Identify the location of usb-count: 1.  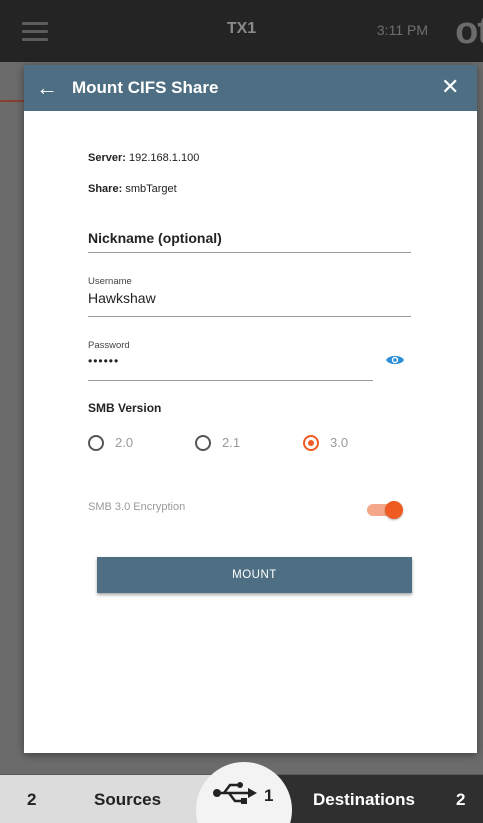
(269, 795).